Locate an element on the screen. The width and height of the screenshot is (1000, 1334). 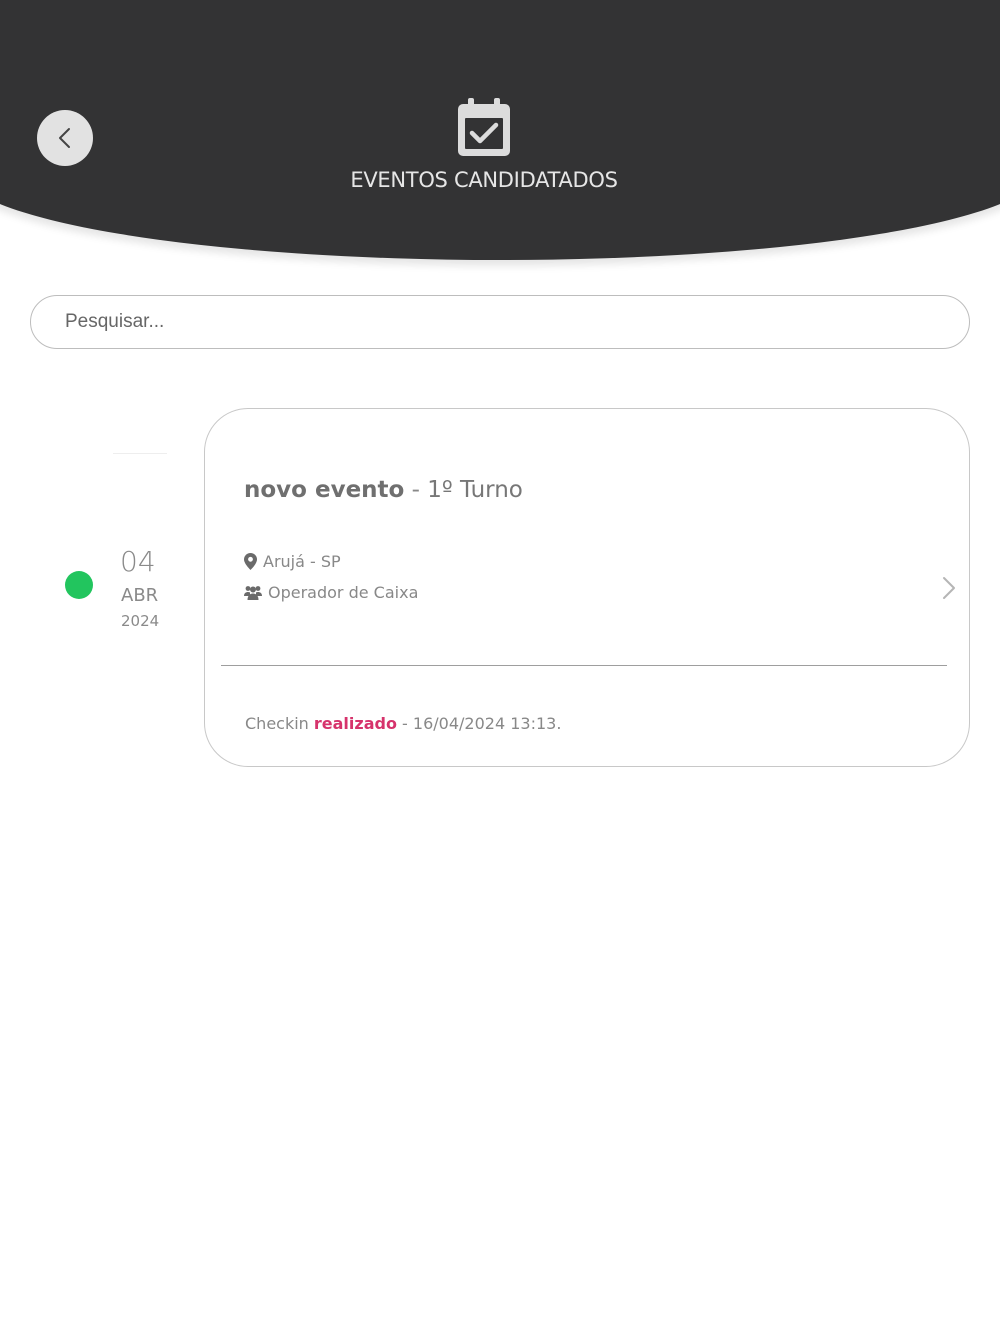
event-date-month: ABR is located at coordinates (140, 595).